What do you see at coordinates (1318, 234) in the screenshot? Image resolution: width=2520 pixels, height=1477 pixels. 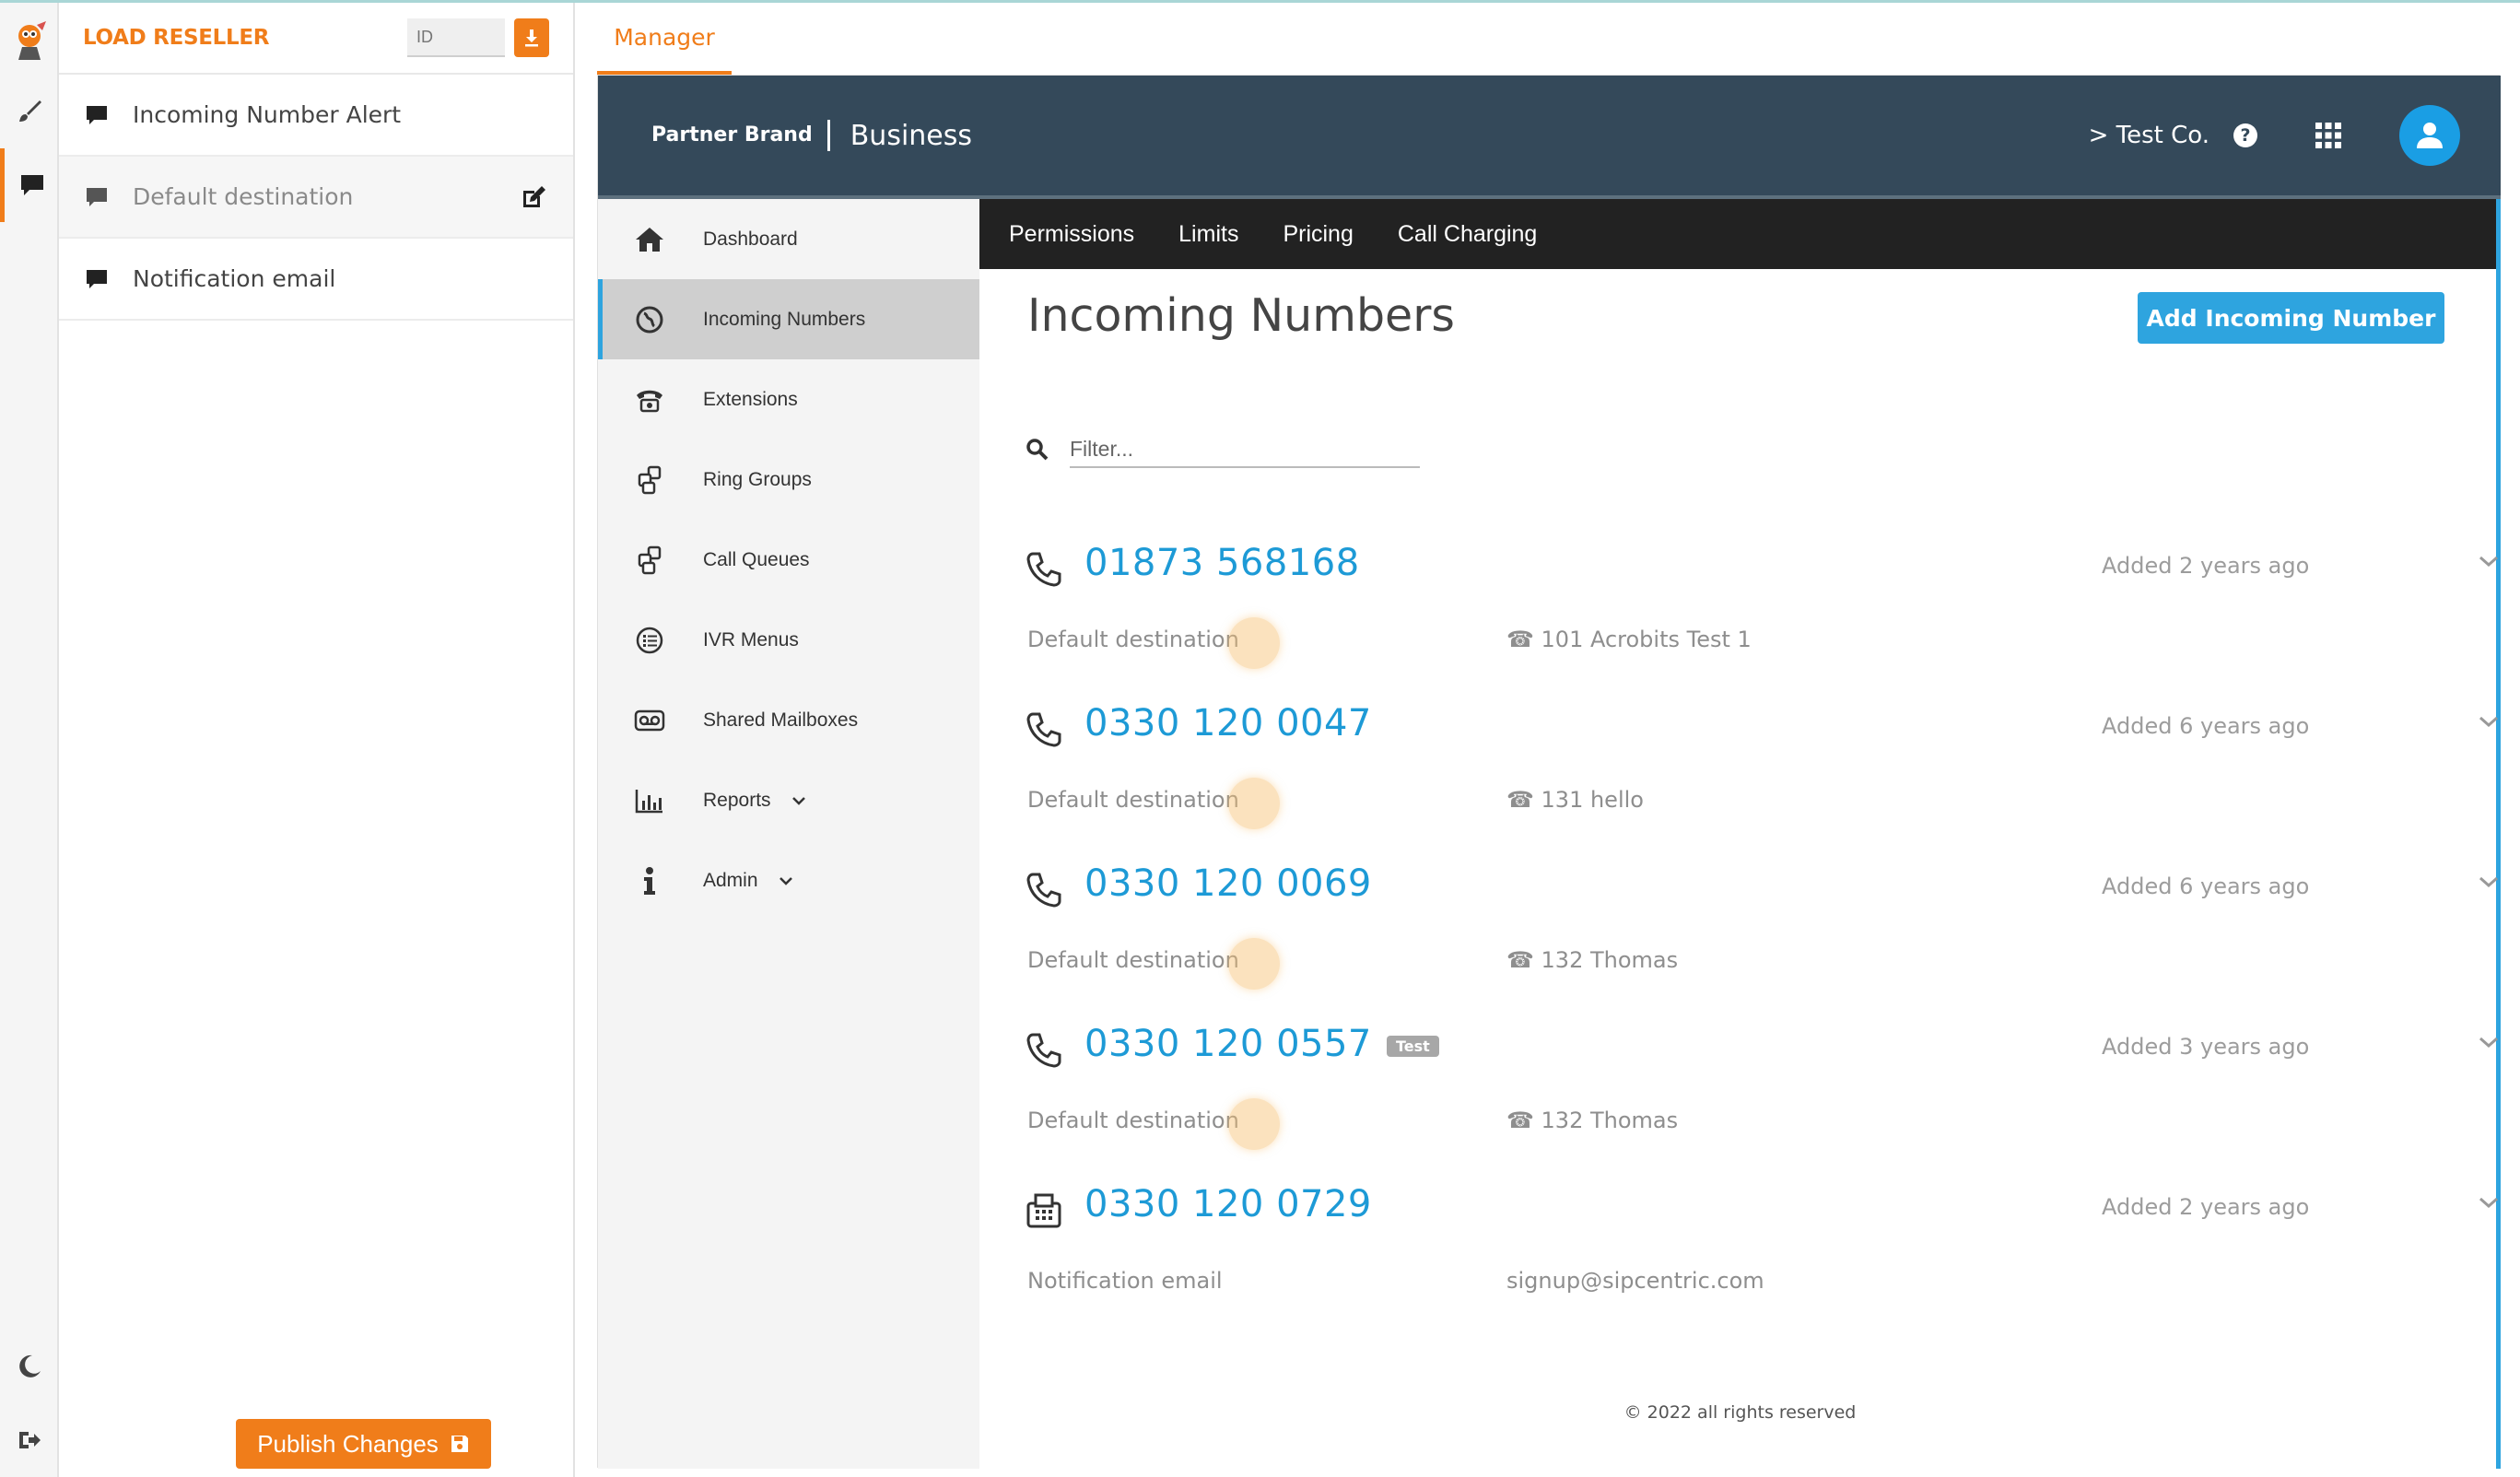 I see `tab-pricing: Pricing` at bounding box center [1318, 234].